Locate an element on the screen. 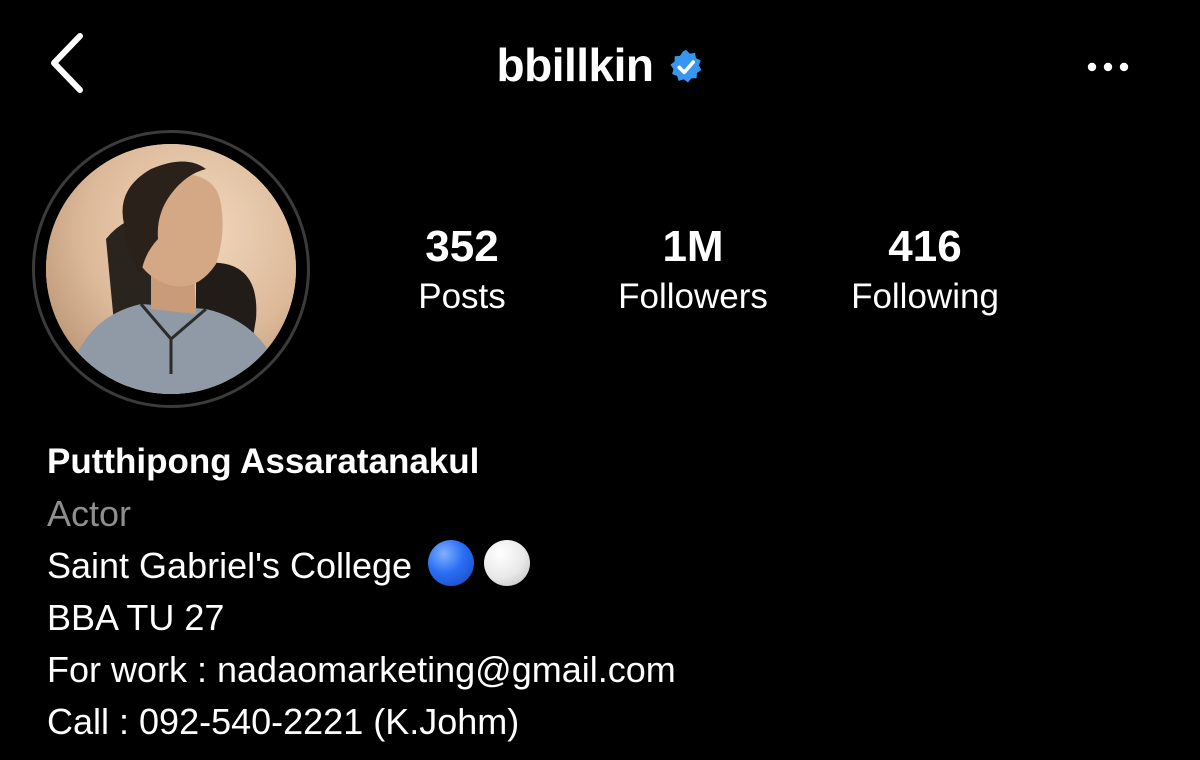  more-options-button is located at coordinates (1108, 67).